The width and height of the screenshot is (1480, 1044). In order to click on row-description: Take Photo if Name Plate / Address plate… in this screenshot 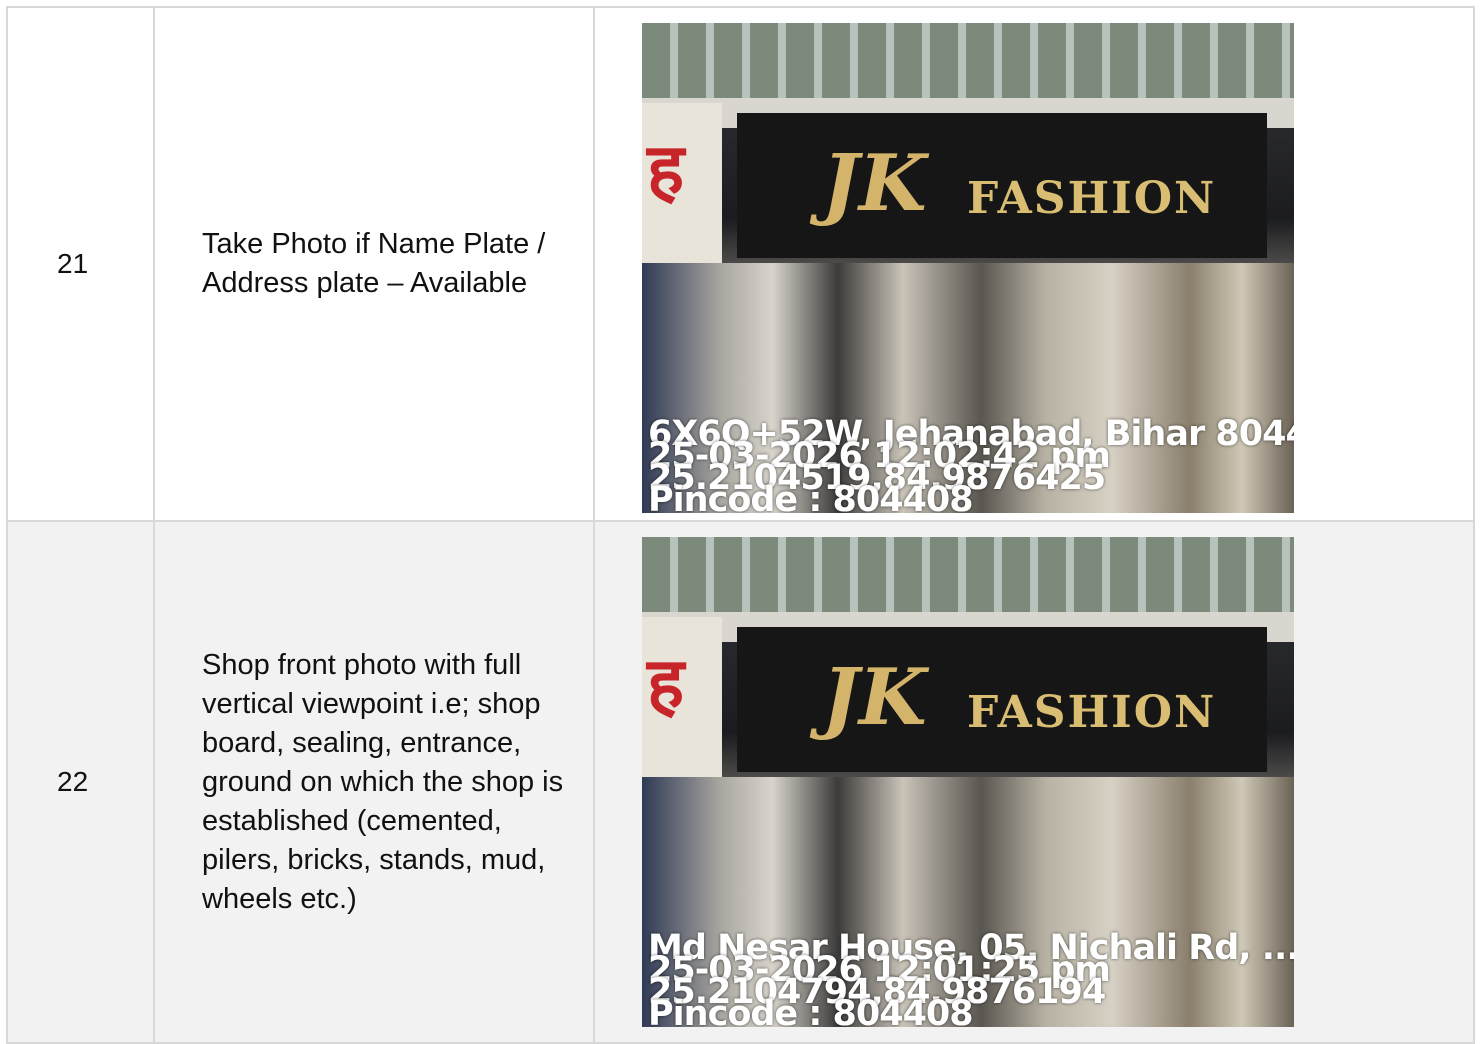, I will do `click(374, 264)`.